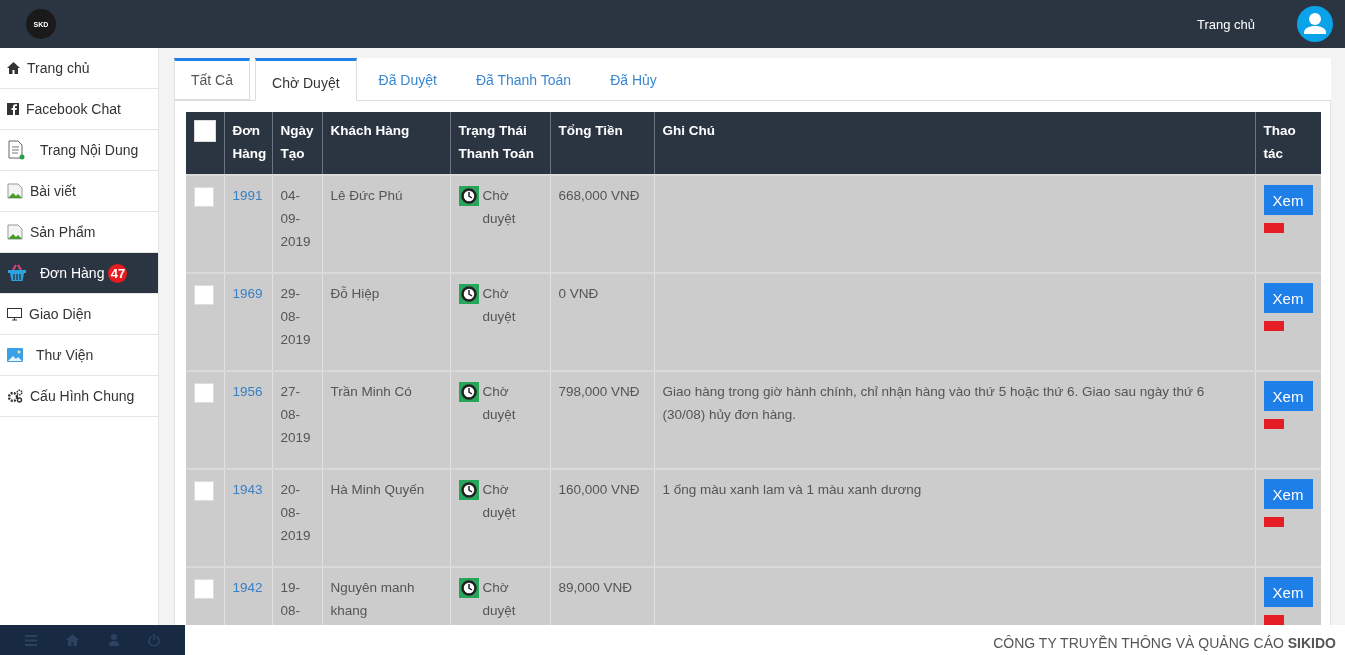  What do you see at coordinates (386, 143) in the screenshot?
I see `column-header: Khách Hàng` at bounding box center [386, 143].